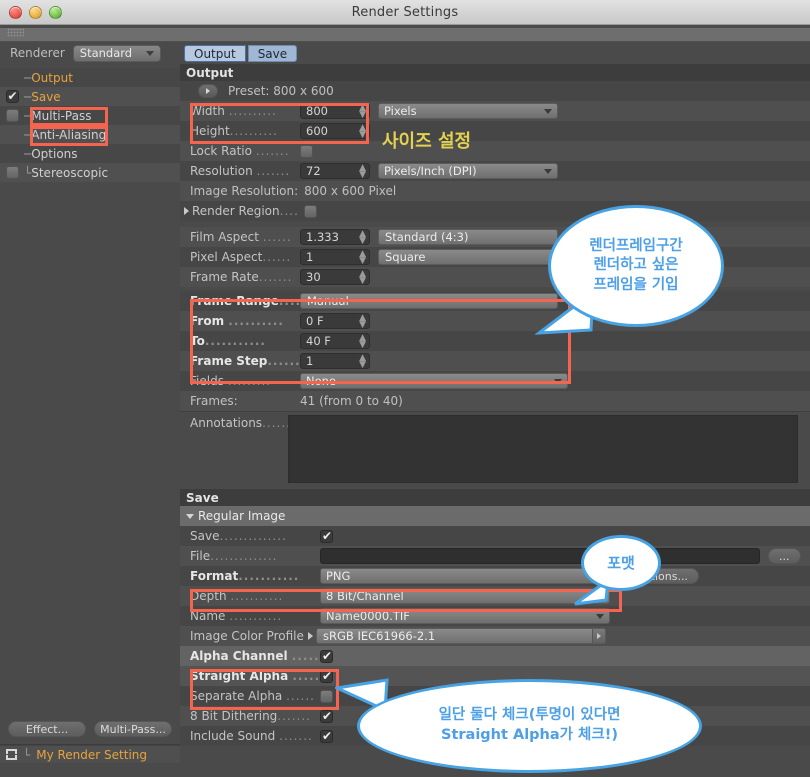  I want to click on render-setting-label: My Render Setting, so click(92, 754).